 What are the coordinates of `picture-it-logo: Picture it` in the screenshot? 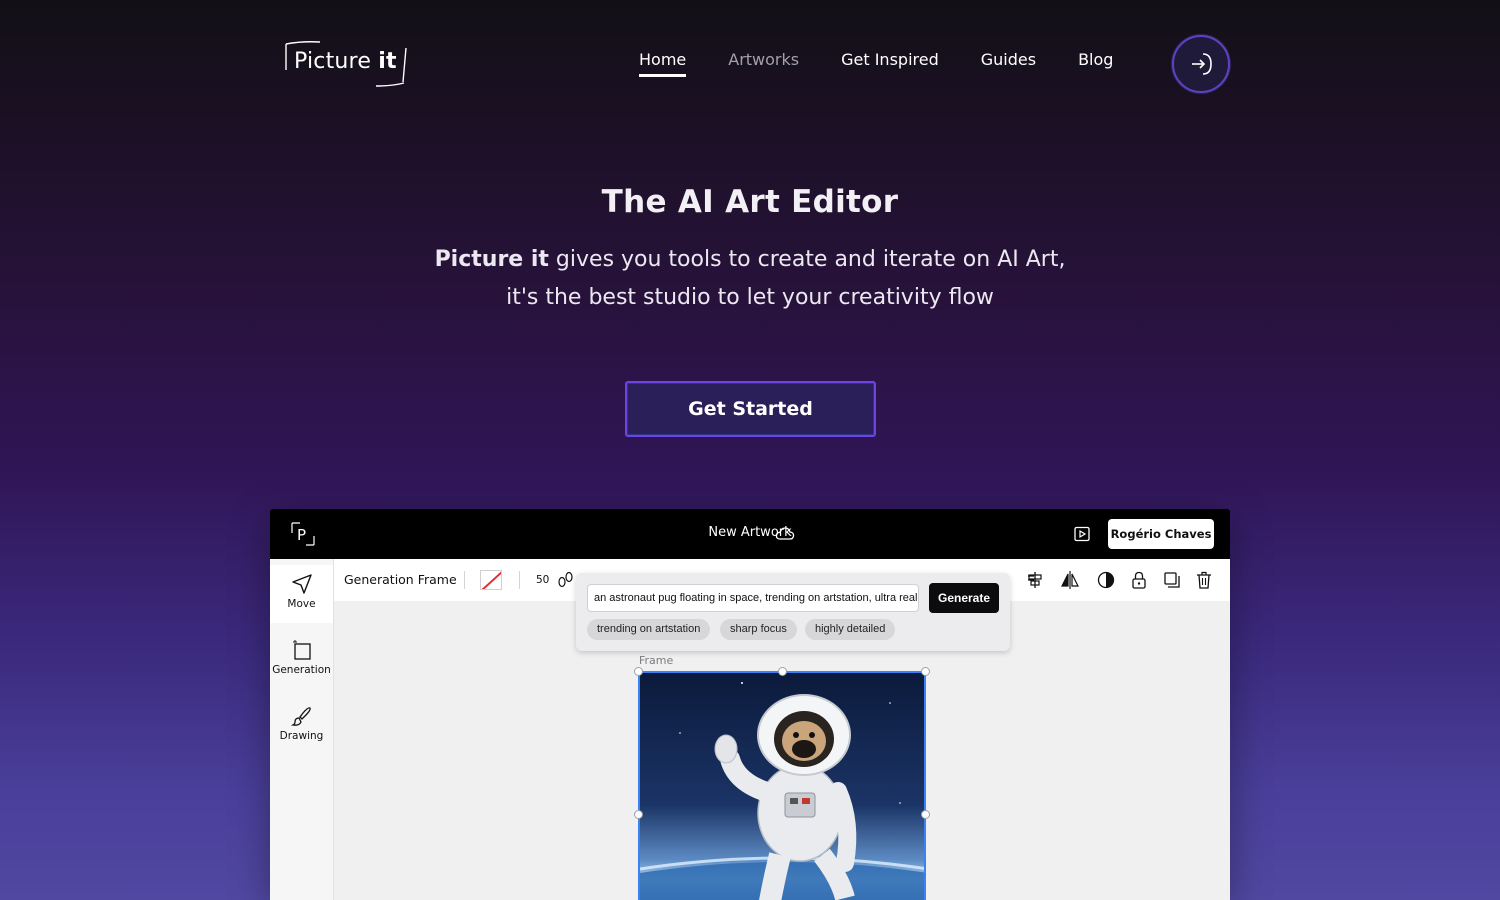 It's located at (347, 65).